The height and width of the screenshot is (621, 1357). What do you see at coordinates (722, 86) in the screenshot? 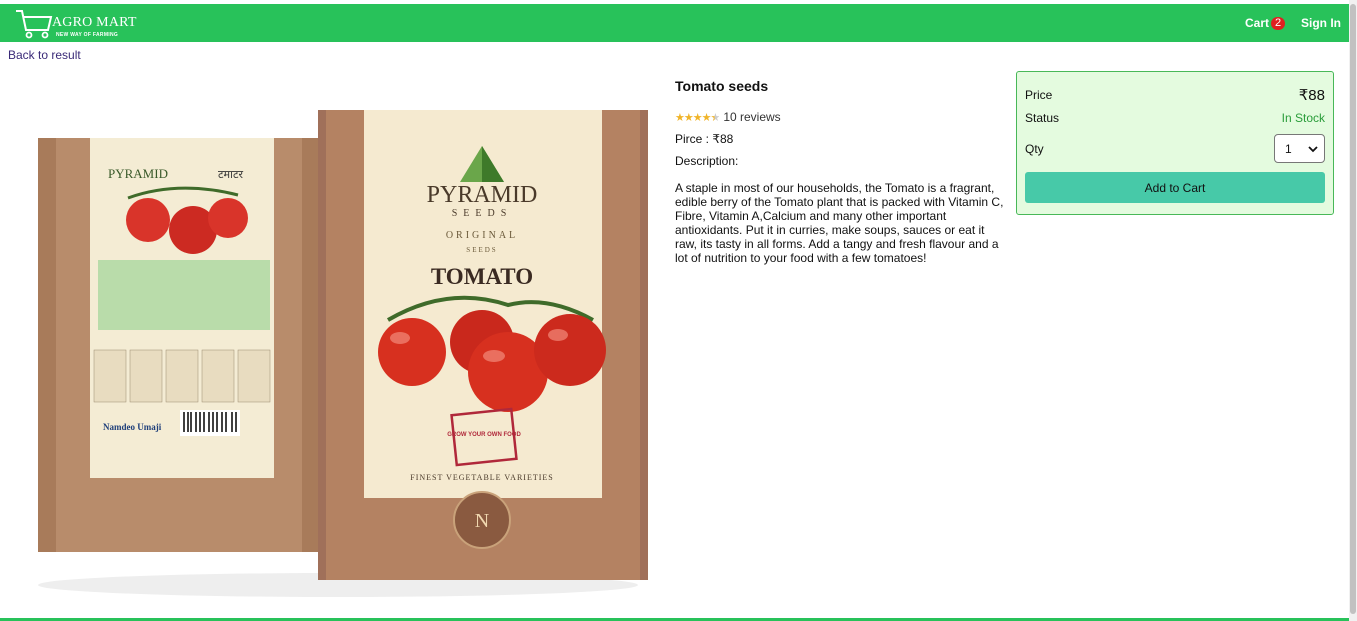
I see `product-title: Tomato seeds` at bounding box center [722, 86].